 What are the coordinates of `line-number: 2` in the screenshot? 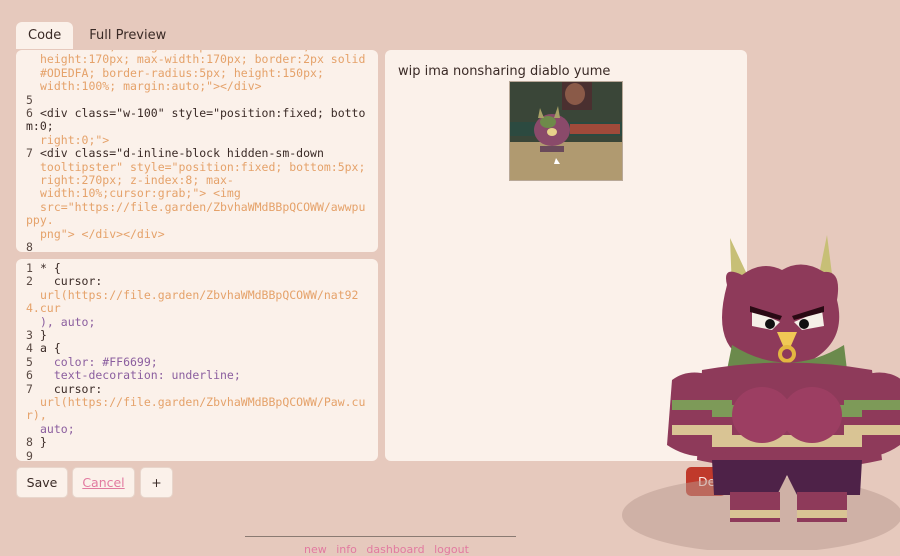 It's located at (29, 281).